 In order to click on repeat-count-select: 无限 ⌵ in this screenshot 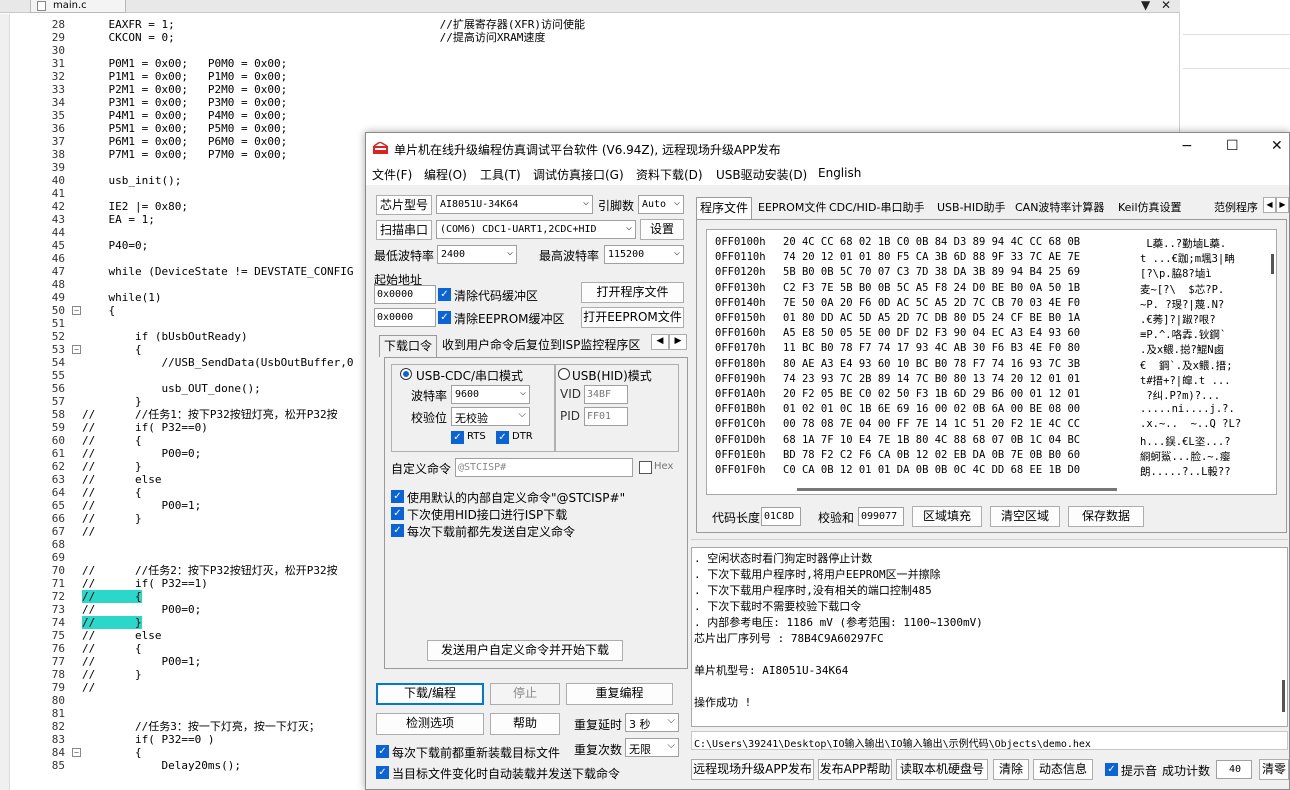, I will do `click(652, 747)`.